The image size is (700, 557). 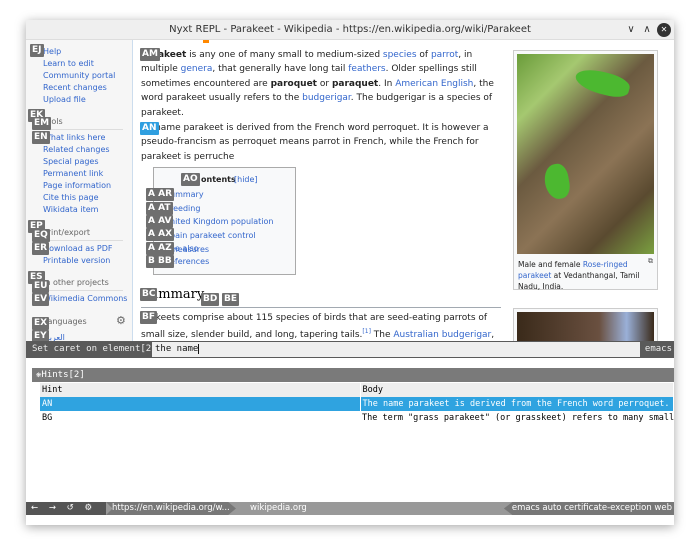 I want to click on print-heading: Print/export, so click(x=67, y=232).